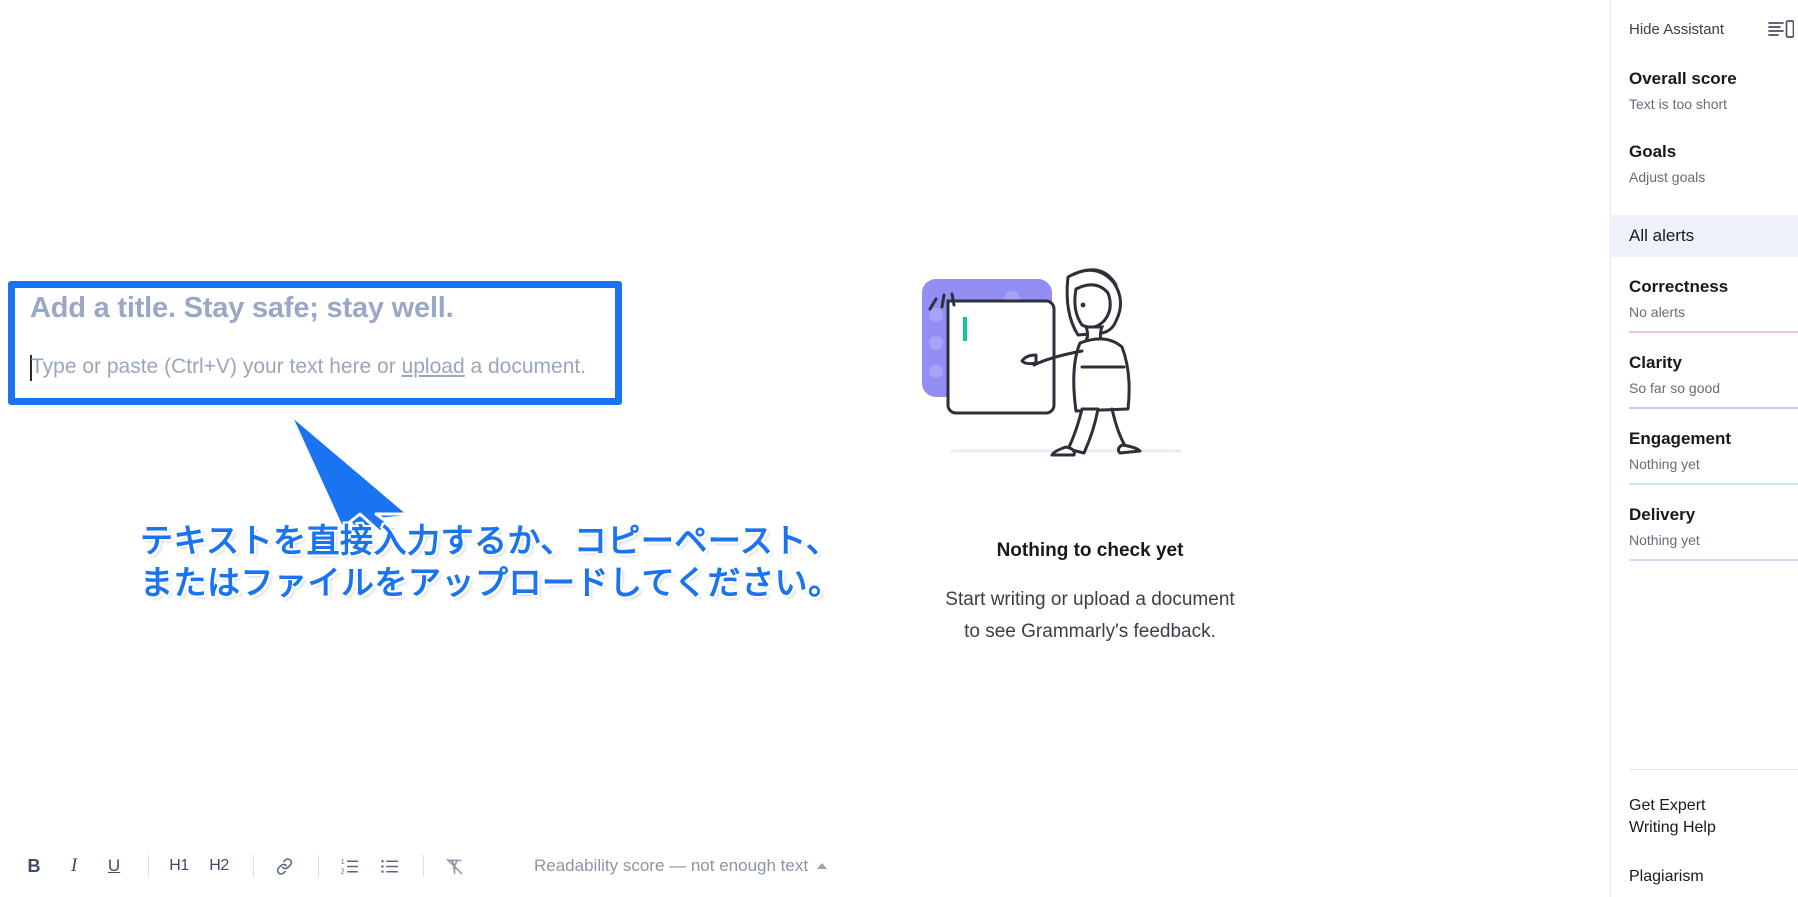 The width and height of the screenshot is (1798, 897). What do you see at coordinates (1655, 362) in the screenshot?
I see `alert-category-name: Clarity` at bounding box center [1655, 362].